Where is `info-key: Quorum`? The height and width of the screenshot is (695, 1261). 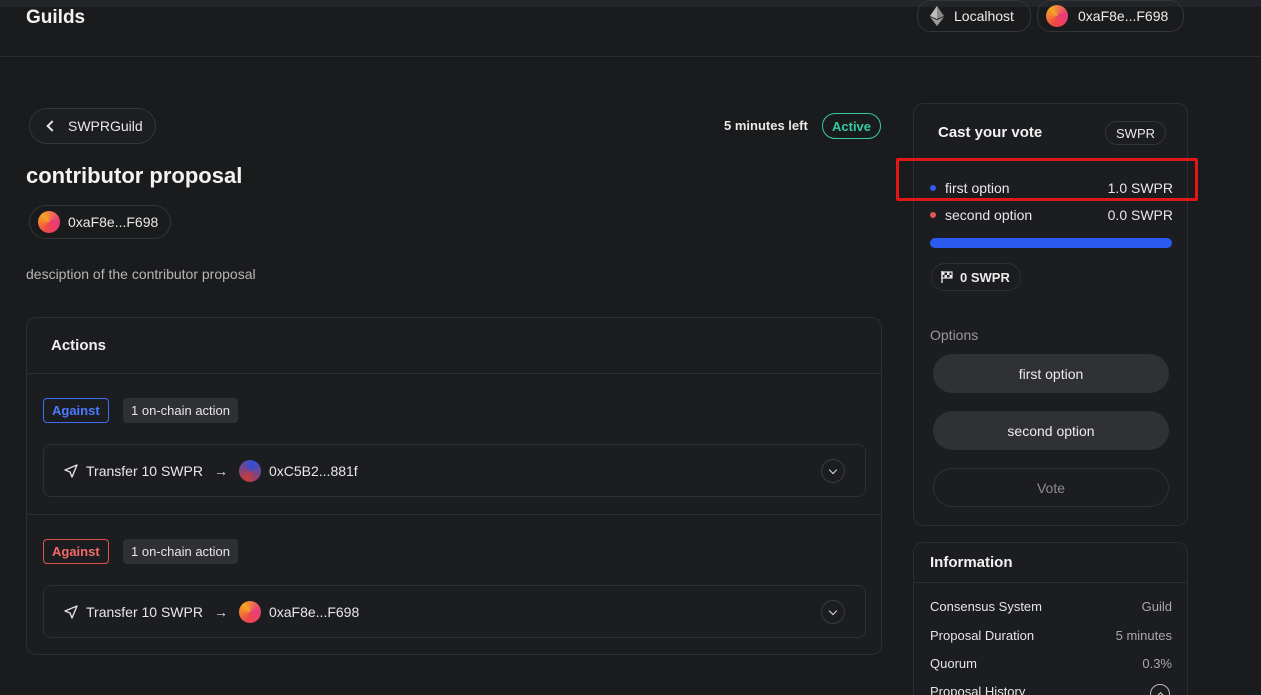
info-key: Quorum is located at coordinates (953, 663).